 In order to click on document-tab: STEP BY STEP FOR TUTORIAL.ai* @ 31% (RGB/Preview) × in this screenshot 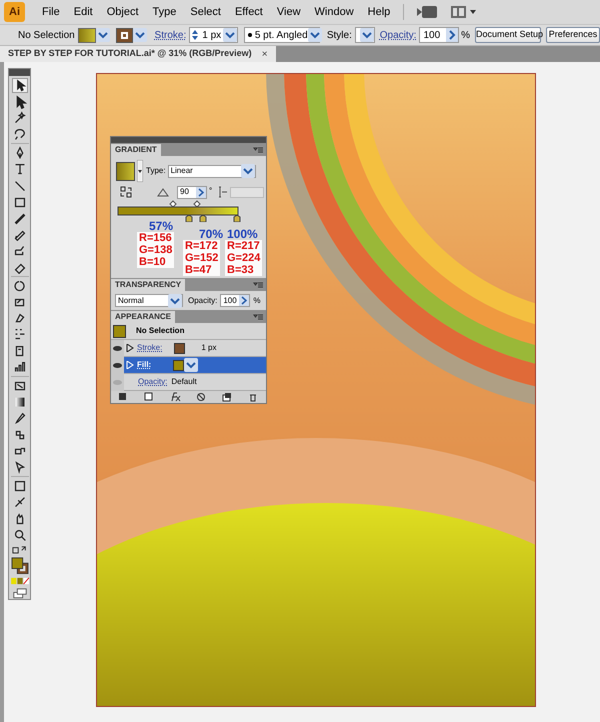, I will do `click(138, 54)`.